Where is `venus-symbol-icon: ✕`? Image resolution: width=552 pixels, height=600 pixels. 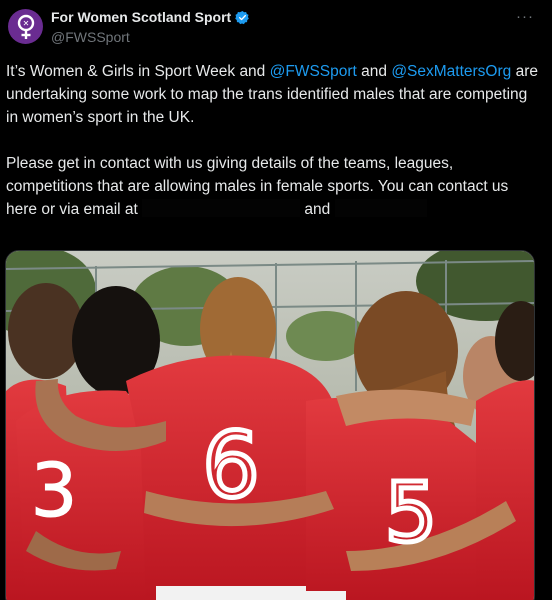 venus-symbol-icon: ✕ is located at coordinates (25, 26).